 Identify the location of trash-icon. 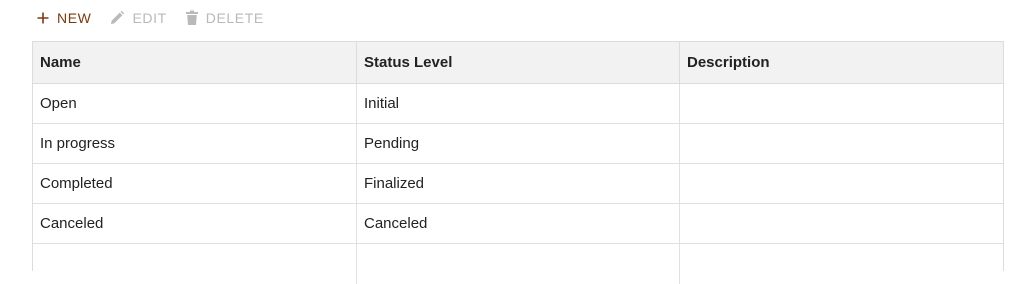
(192, 18).